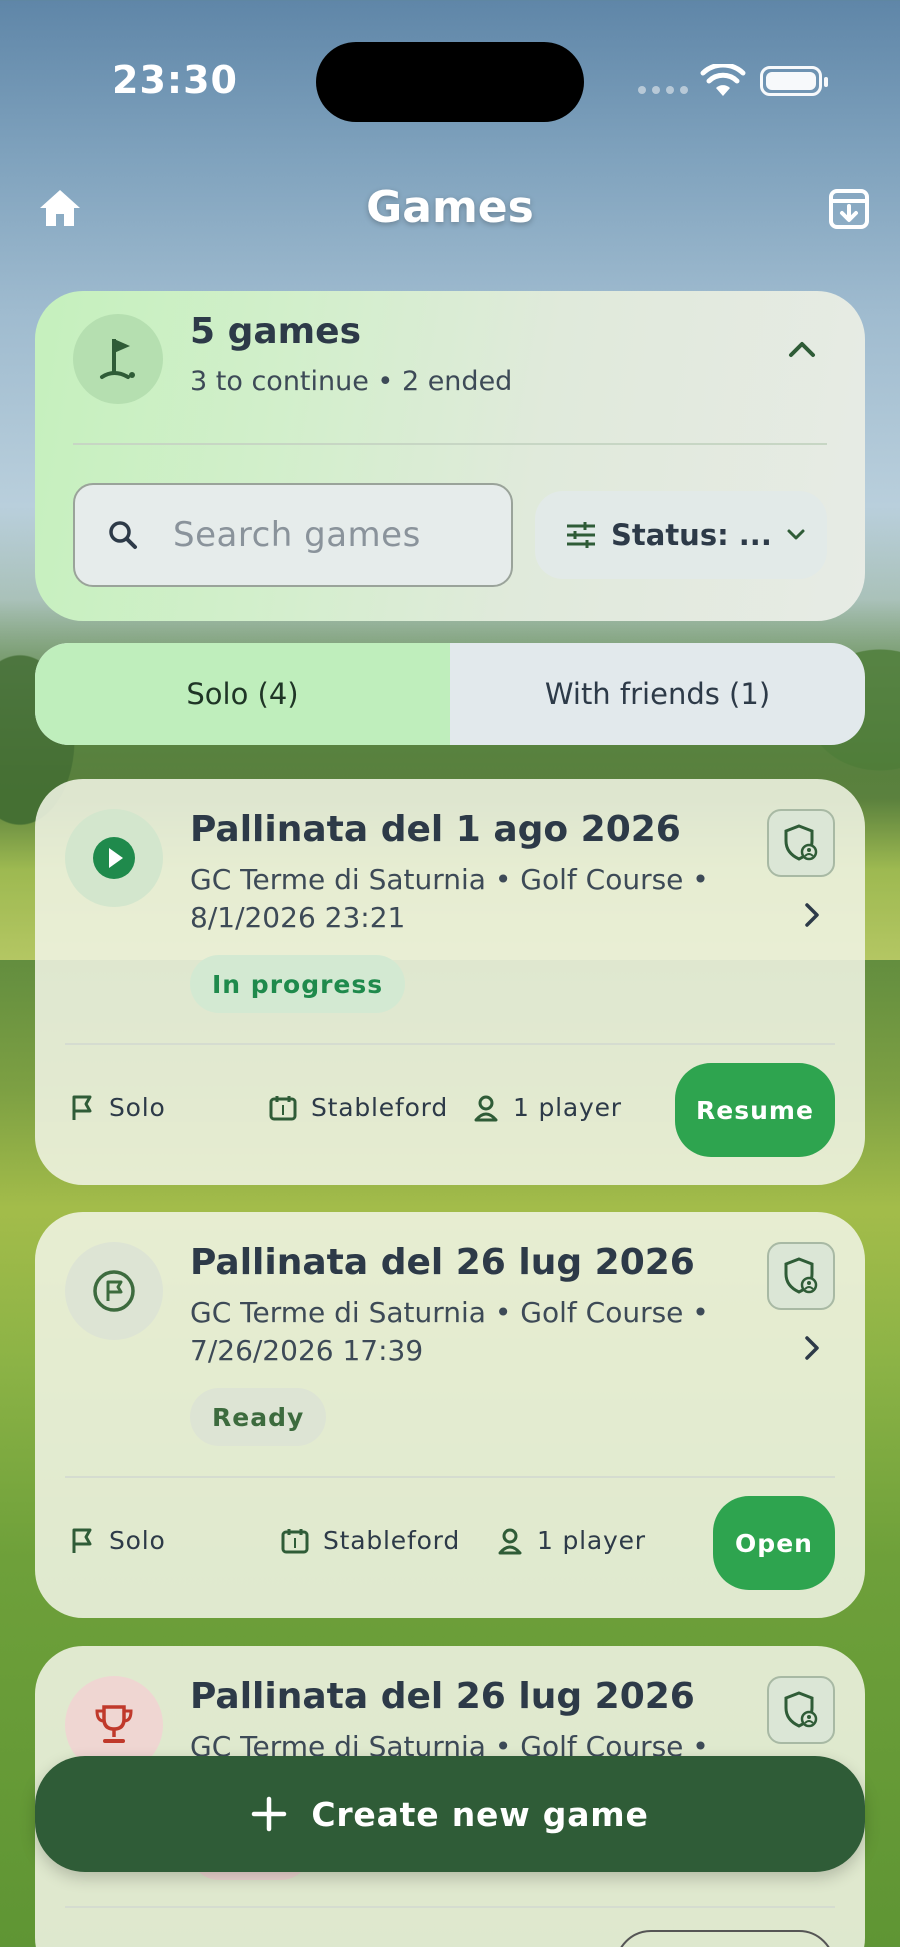 The width and height of the screenshot is (900, 1947). Describe the element at coordinates (450, 444) in the screenshot. I see `summary-divider` at that location.